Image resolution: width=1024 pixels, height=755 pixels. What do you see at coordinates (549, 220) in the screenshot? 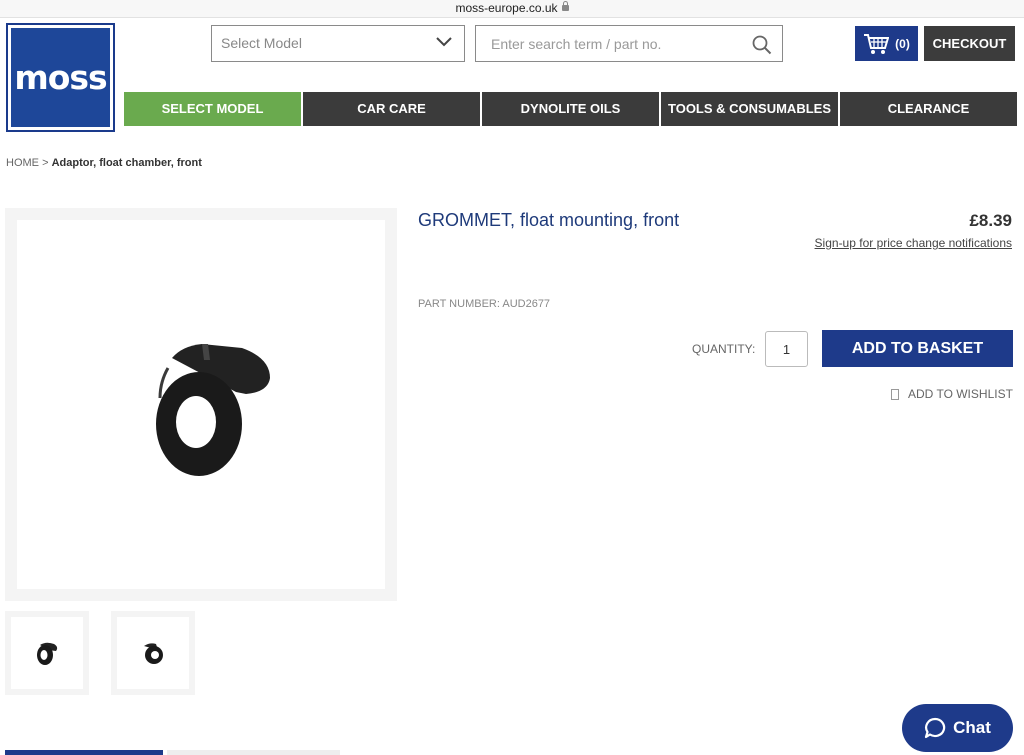
I see `product-title: GROMMET, float mounting, front` at bounding box center [549, 220].